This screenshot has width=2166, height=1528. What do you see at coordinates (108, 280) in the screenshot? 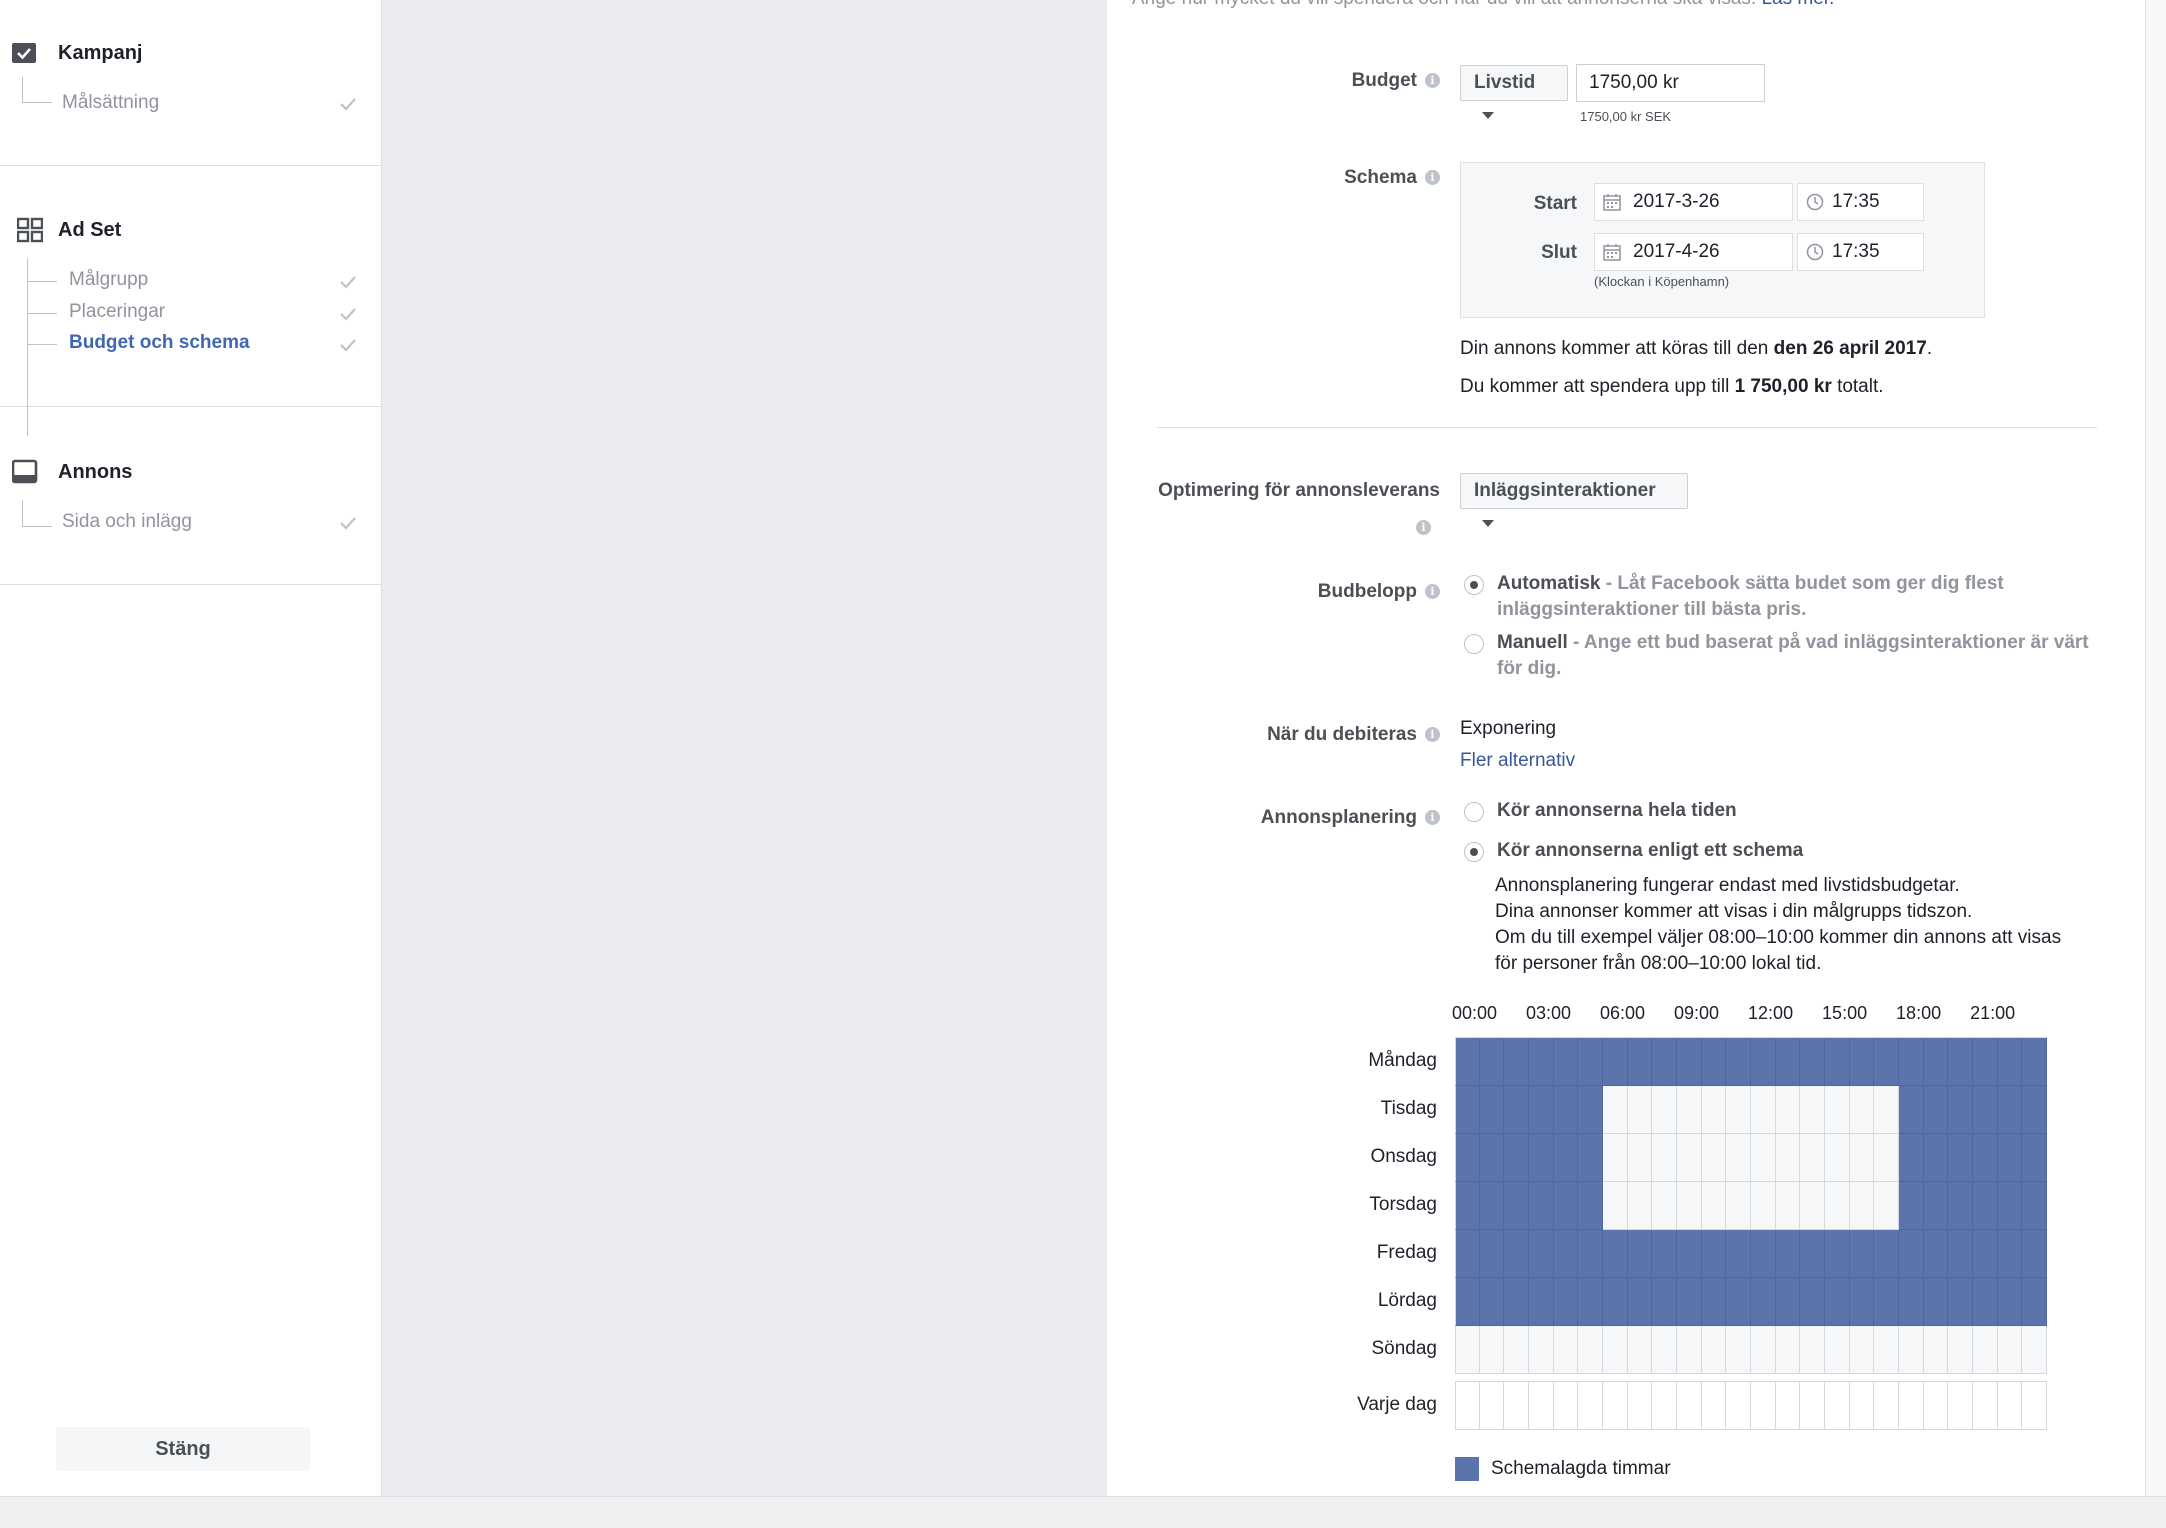
I see `sidebar-item-malgrupp: Målgrupp` at bounding box center [108, 280].